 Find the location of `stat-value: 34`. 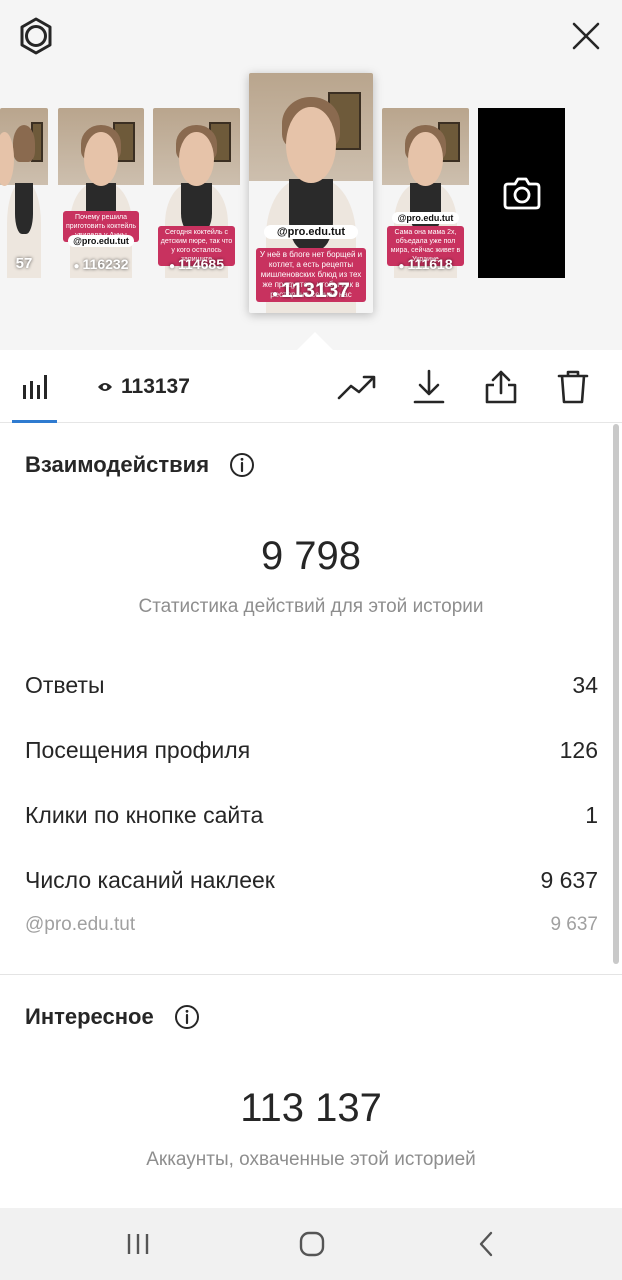

stat-value: 34 is located at coordinates (585, 685).